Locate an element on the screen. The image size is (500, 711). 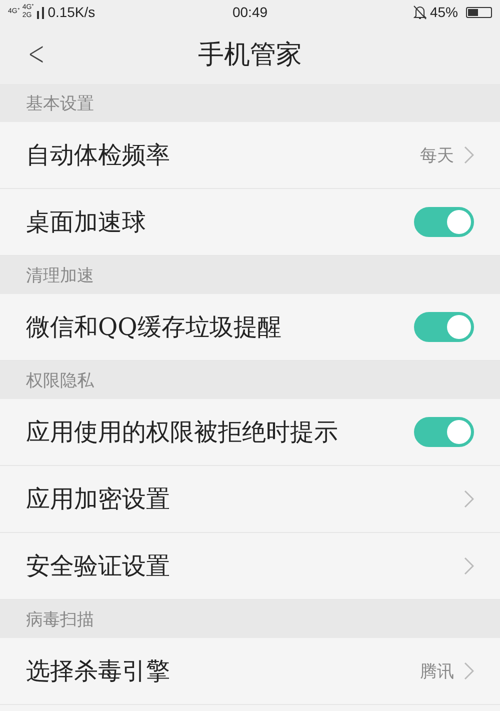
setting-label: 自动体检频率 is located at coordinates (98, 155).